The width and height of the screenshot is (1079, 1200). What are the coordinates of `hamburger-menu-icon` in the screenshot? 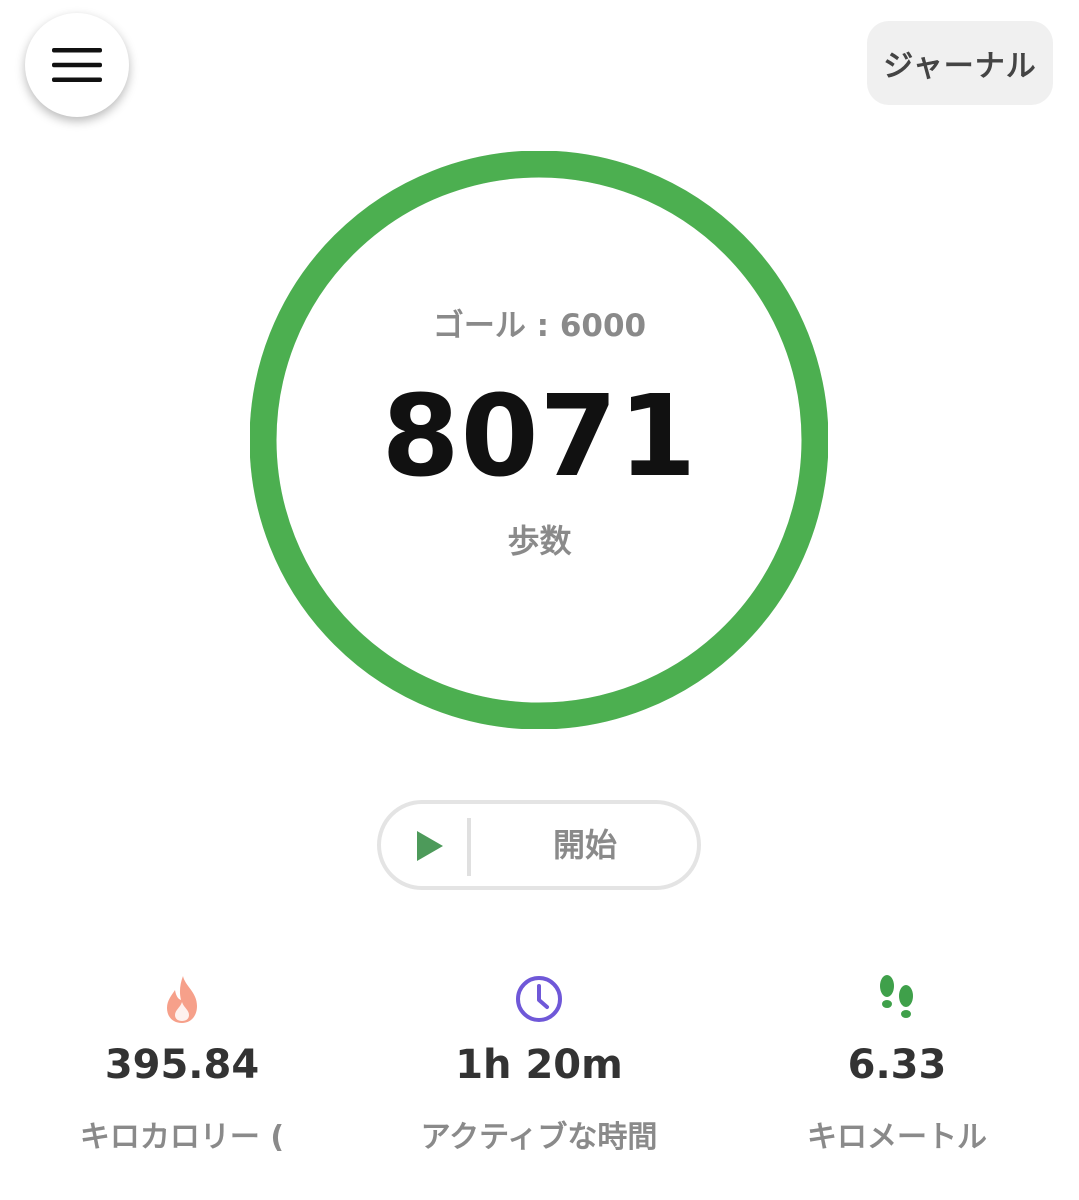 It's located at (77, 65).